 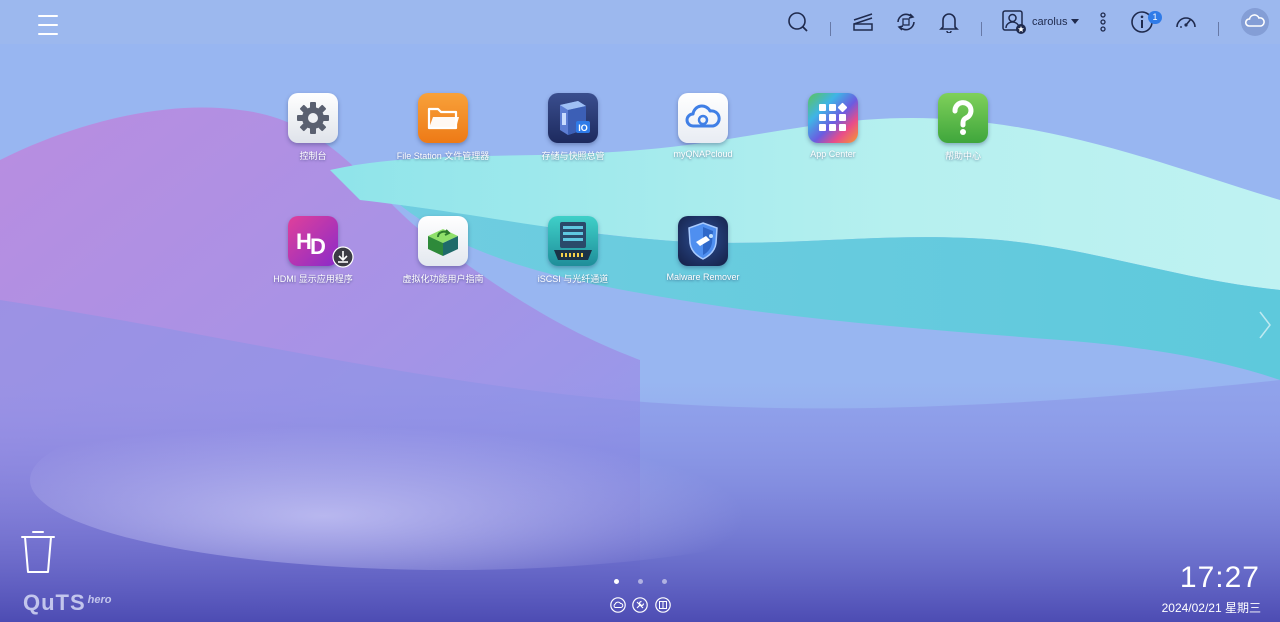 I want to click on app-label: 帮助中心, so click(x=962, y=156).